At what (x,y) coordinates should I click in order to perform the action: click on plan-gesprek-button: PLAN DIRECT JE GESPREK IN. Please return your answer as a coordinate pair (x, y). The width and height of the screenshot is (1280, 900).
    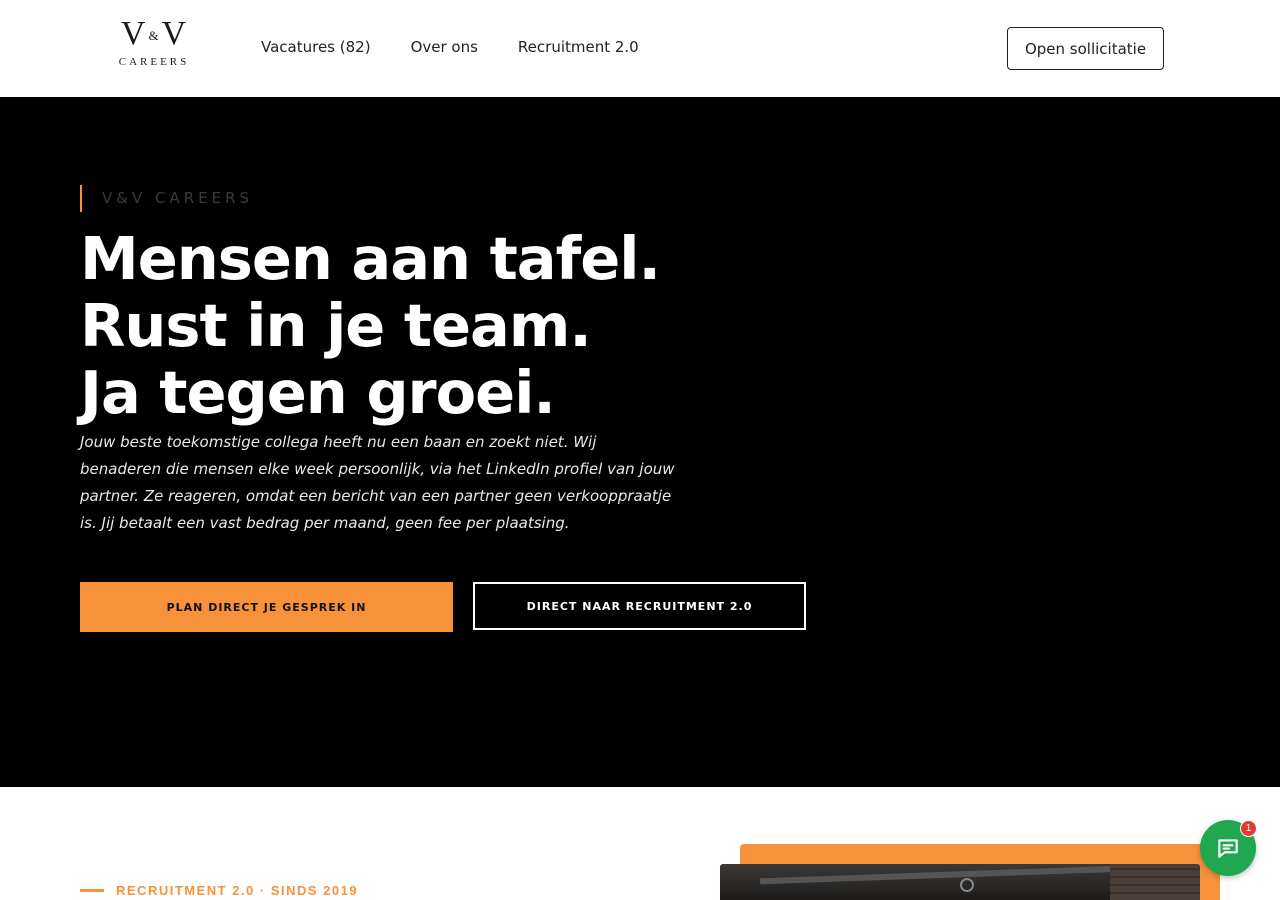
    Looking at the image, I should click on (266, 607).